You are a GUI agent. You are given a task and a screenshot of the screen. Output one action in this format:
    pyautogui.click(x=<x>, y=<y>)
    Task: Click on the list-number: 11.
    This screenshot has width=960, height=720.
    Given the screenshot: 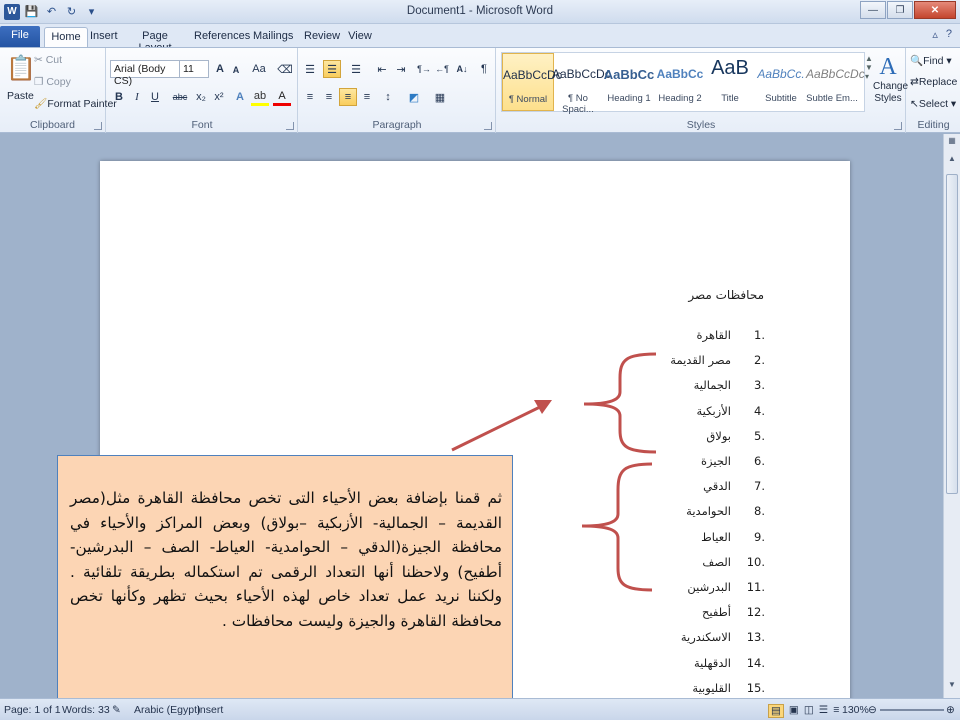 What is the action you would take?
    pyautogui.click(x=755, y=587)
    